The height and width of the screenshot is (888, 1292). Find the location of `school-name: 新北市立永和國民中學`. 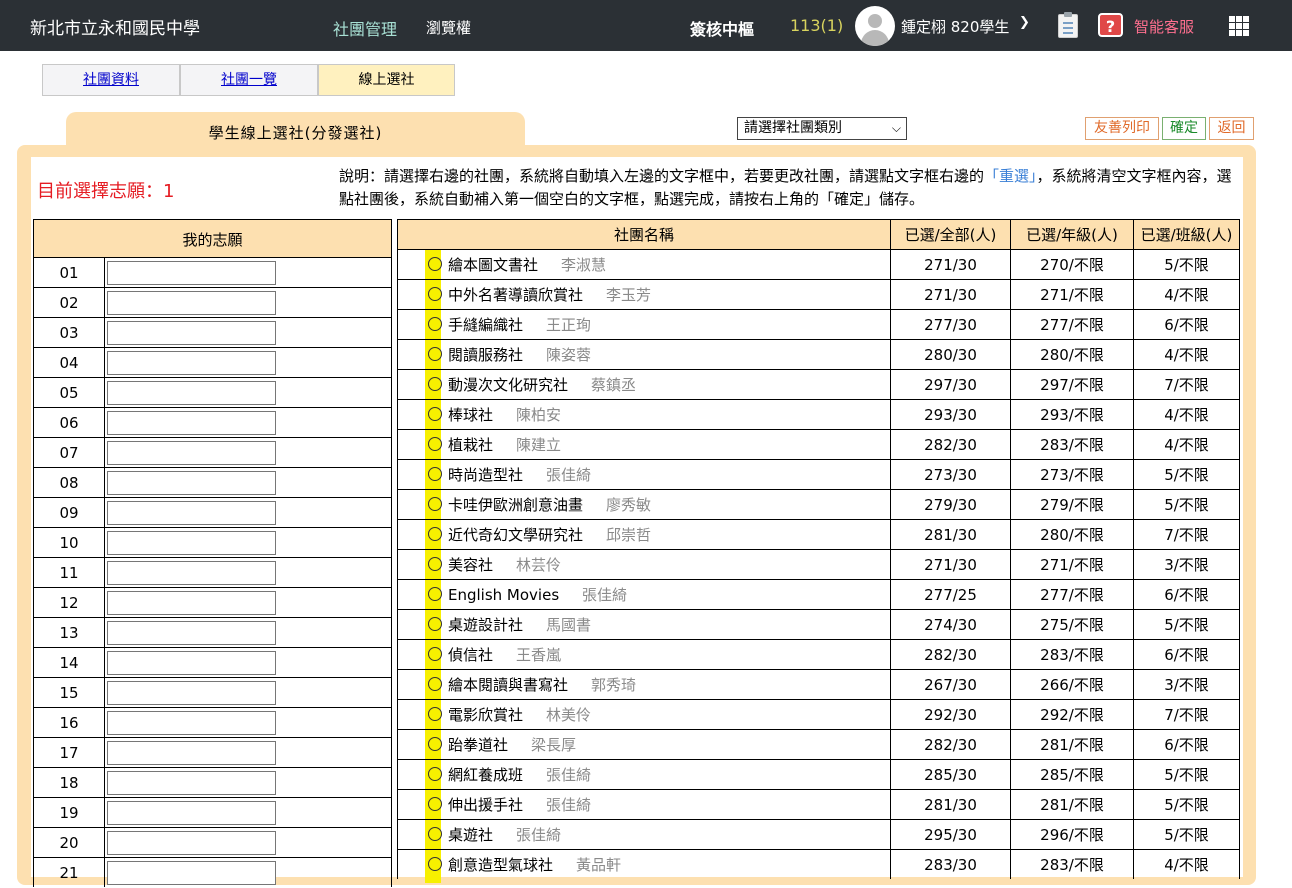

school-name: 新北市立永和國民中學 is located at coordinates (115, 26).